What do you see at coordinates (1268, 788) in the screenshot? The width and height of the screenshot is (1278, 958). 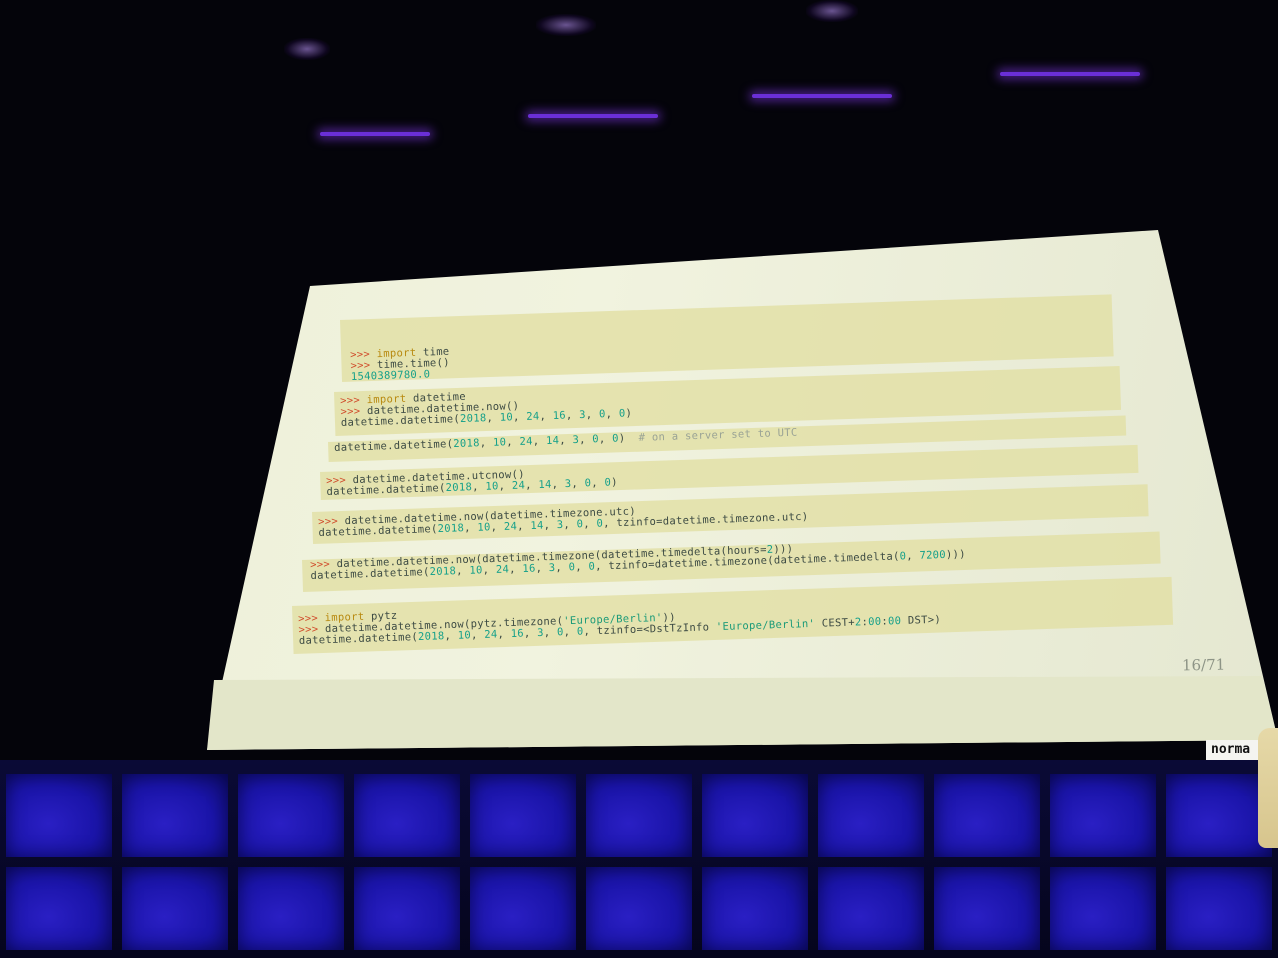 I see `speaker-figure` at bounding box center [1268, 788].